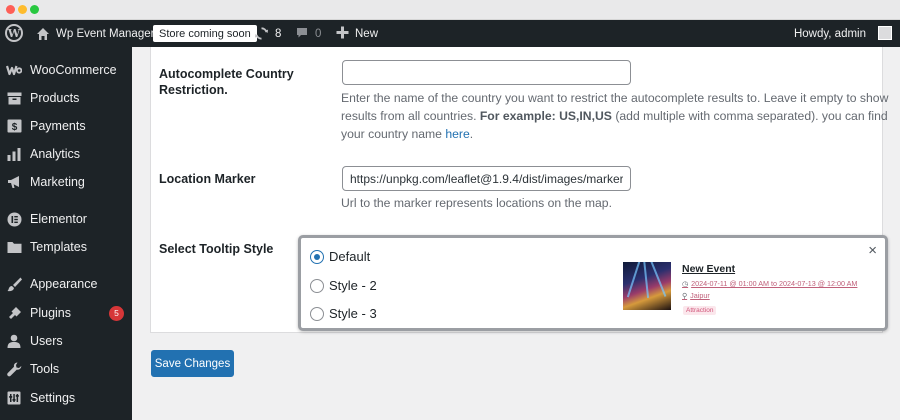  I want to click on avatar, so click(885, 33).